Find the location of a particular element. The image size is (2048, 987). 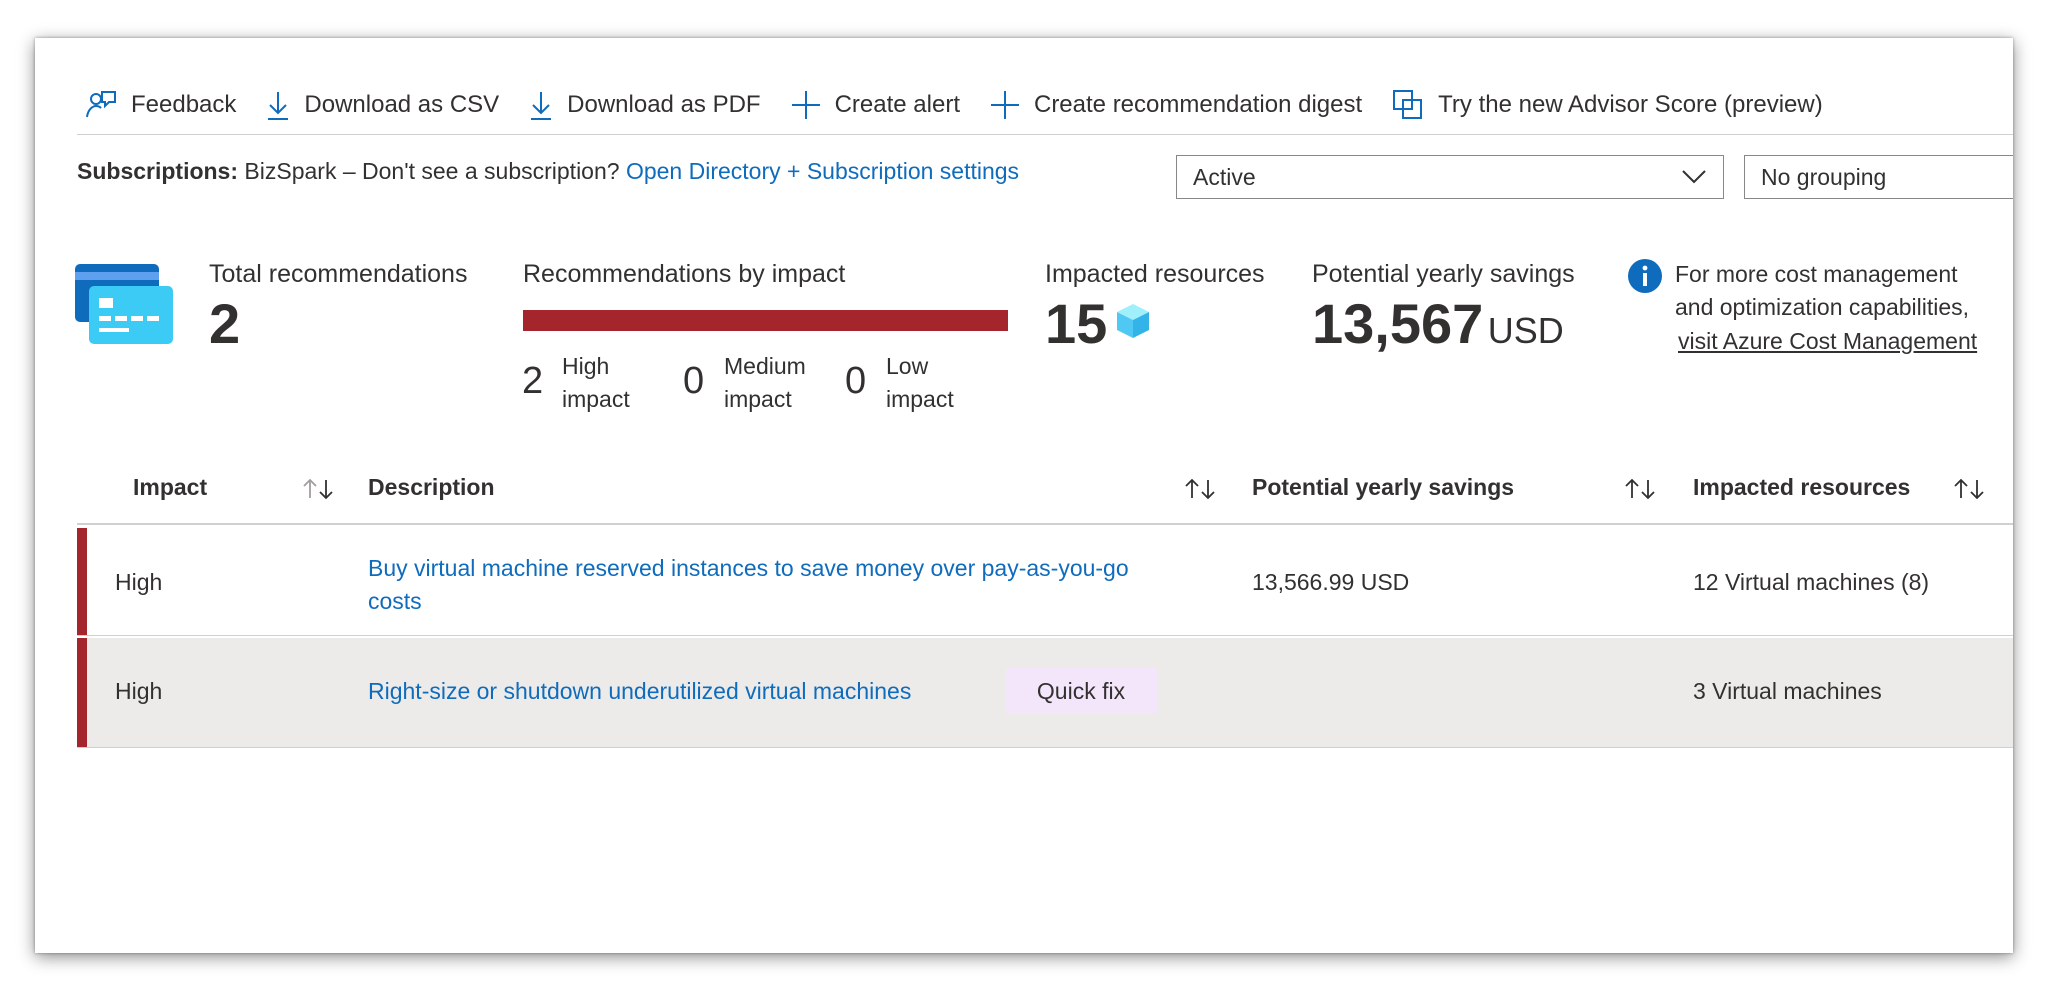

subscription-settings-link: Open Directory + Subscription settings is located at coordinates (822, 171).